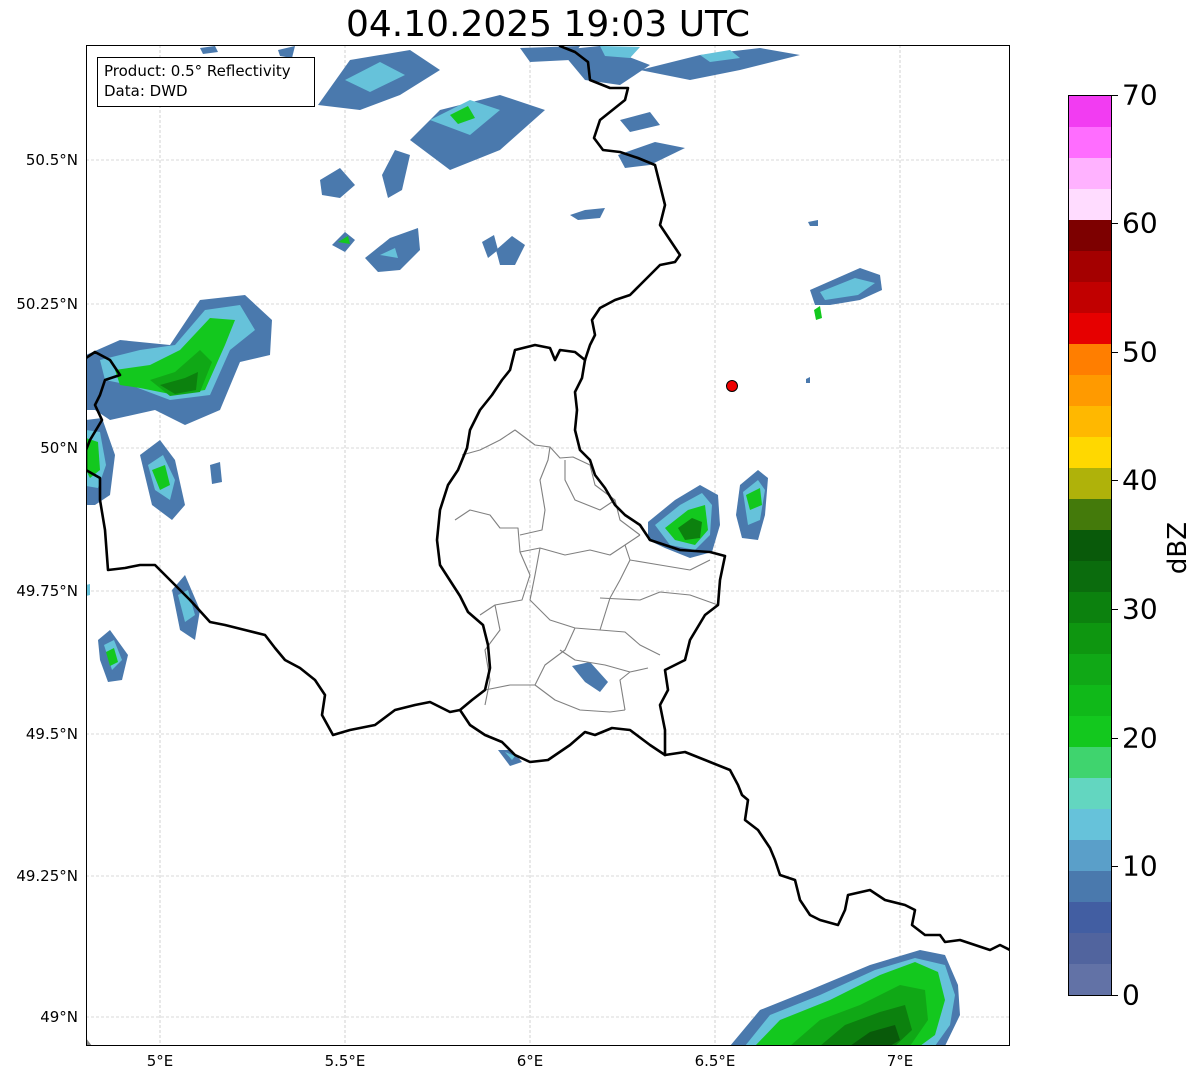 The image size is (1202, 1081). I want to click on lat-tick-label: 49.25°N, so click(47, 876).